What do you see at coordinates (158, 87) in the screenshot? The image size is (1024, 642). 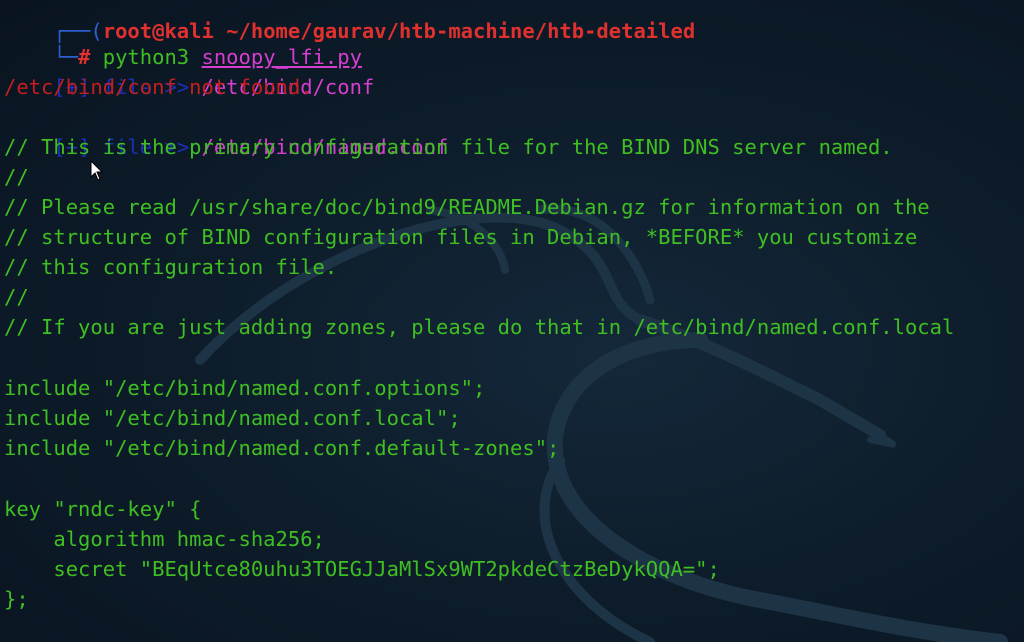 I see `error-line: /etc/bind/conf not found.` at bounding box center [158, 87].